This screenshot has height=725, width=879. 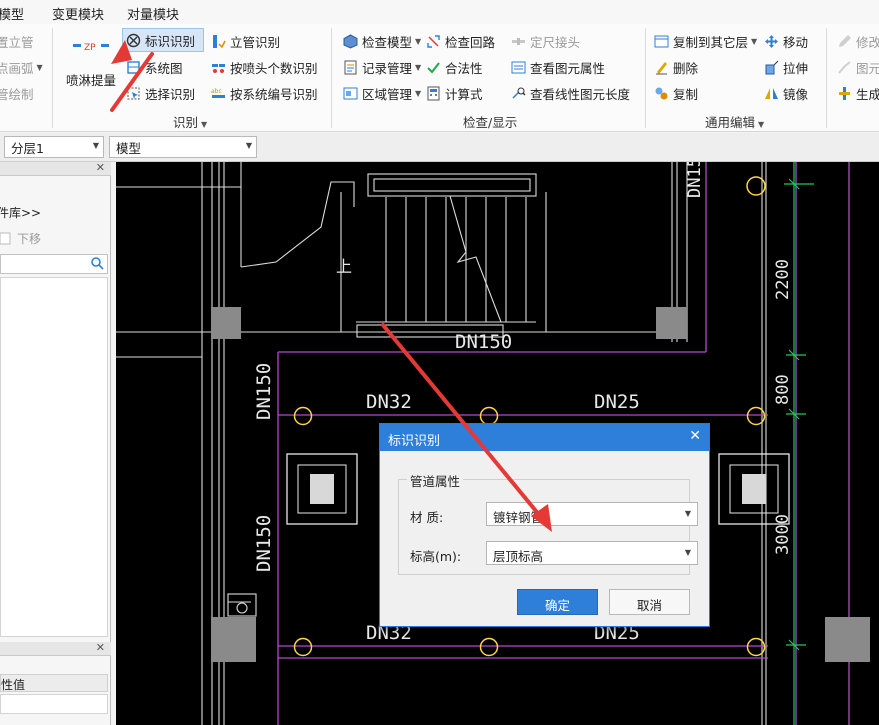 I want to click on group-label-general-edit: 通用编辑 ▼, so click(x=734, y=121).